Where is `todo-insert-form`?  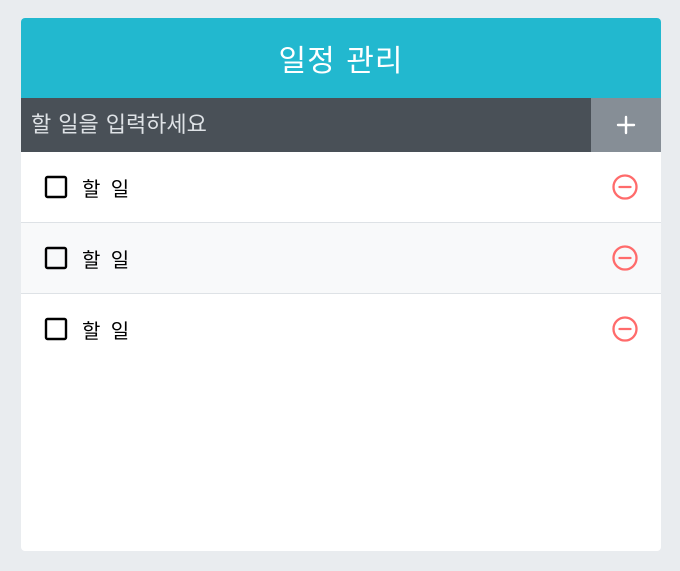 todo-insert-form is located at coordinates (341, 125).